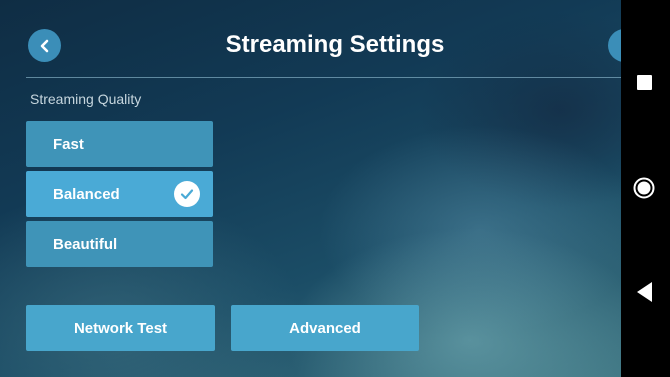 The width and height of the screenshot is (670, 377). I want to click on quality-option-balanced: Balanced, so click(119, 194).